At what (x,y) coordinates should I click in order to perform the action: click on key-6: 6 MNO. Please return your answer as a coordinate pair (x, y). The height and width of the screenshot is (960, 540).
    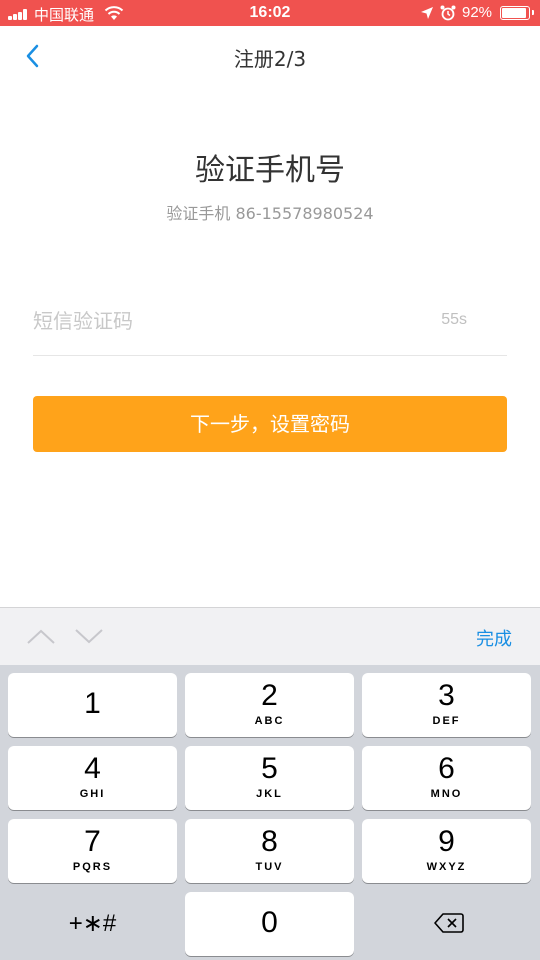
    Looking at the image, I should click on (446, 778).